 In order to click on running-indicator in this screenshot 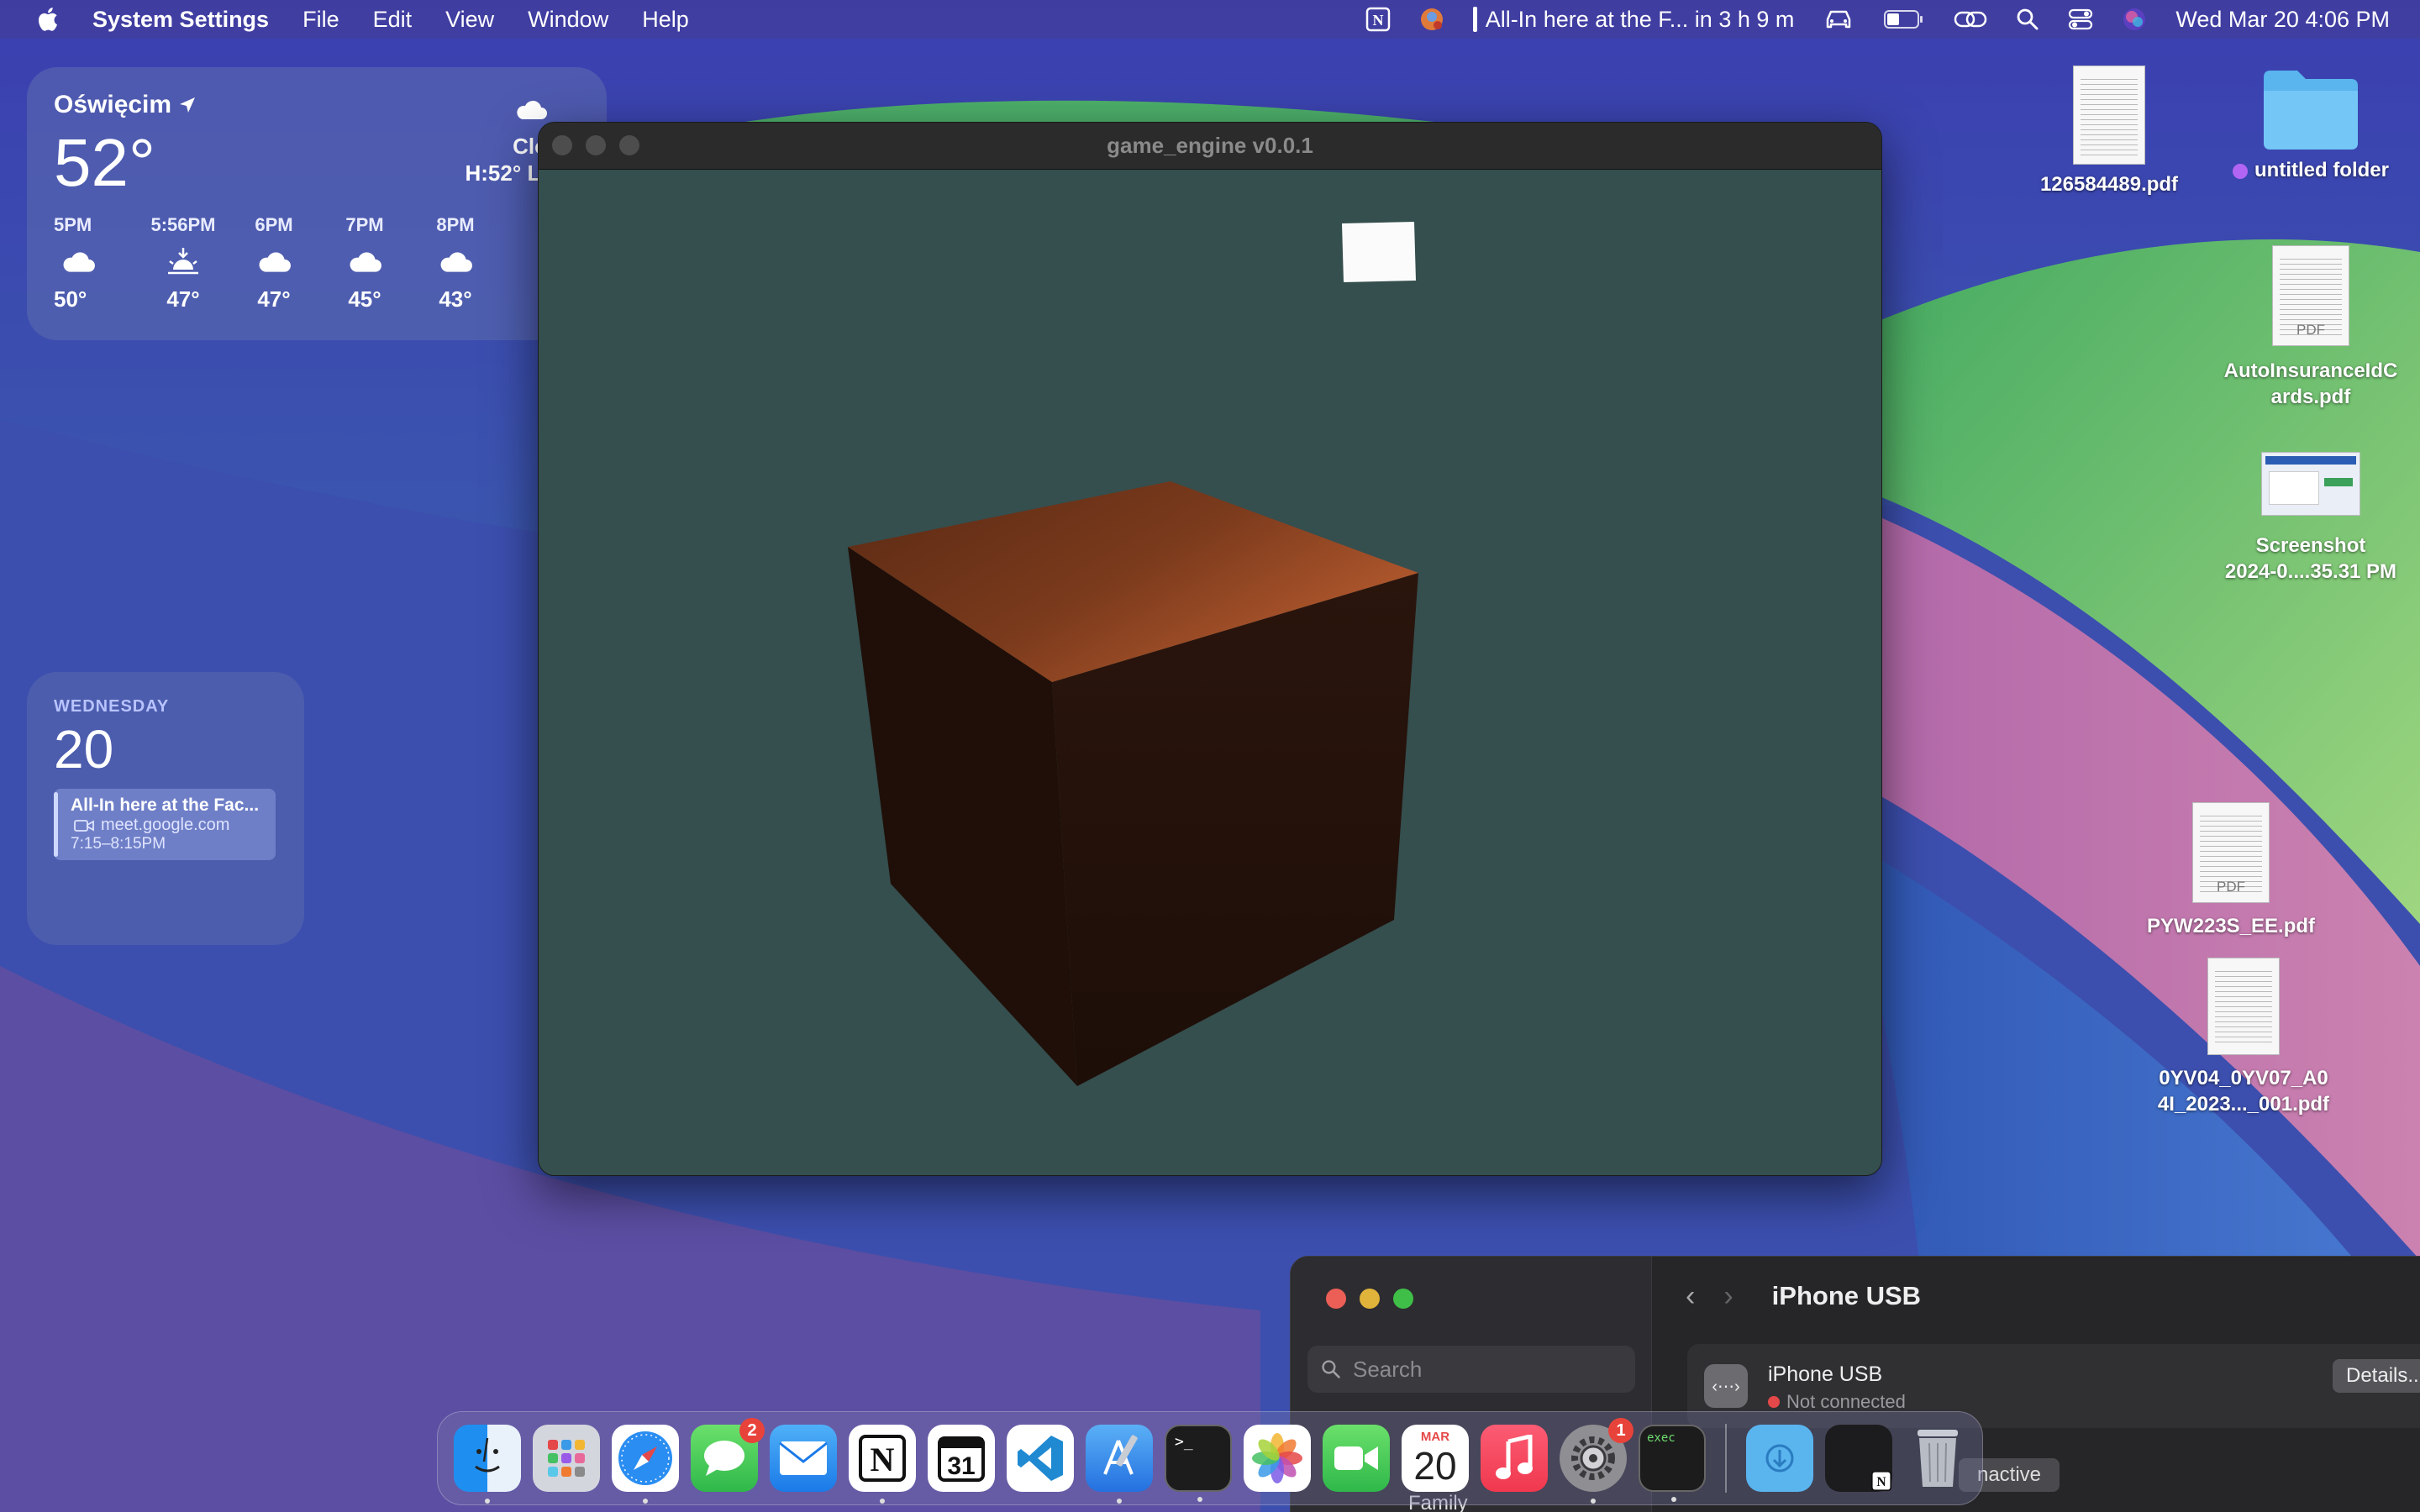, I will do `click(487, 1501)`.